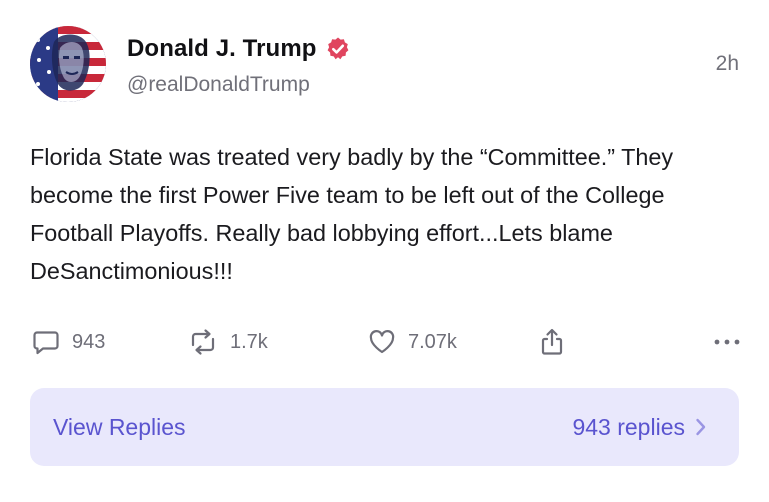 The image size is (769, 502). What do you see at coordinates (249, 341) in the screenshot?
I see `retruth-count: 1.7k` at bounding box center [249, 341].